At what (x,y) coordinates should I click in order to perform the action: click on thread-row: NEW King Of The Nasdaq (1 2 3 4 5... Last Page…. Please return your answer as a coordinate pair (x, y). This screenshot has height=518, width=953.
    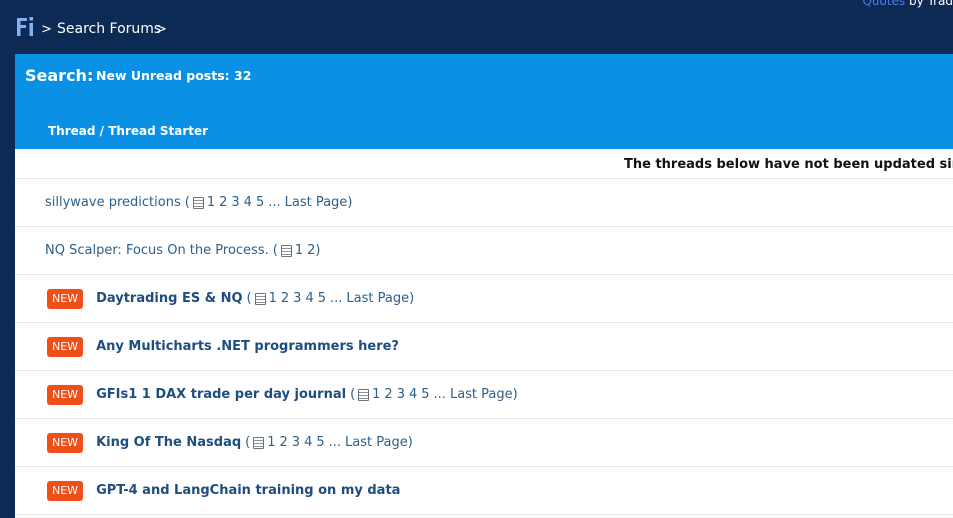
    Looking at the image, I should click on (484, 443).